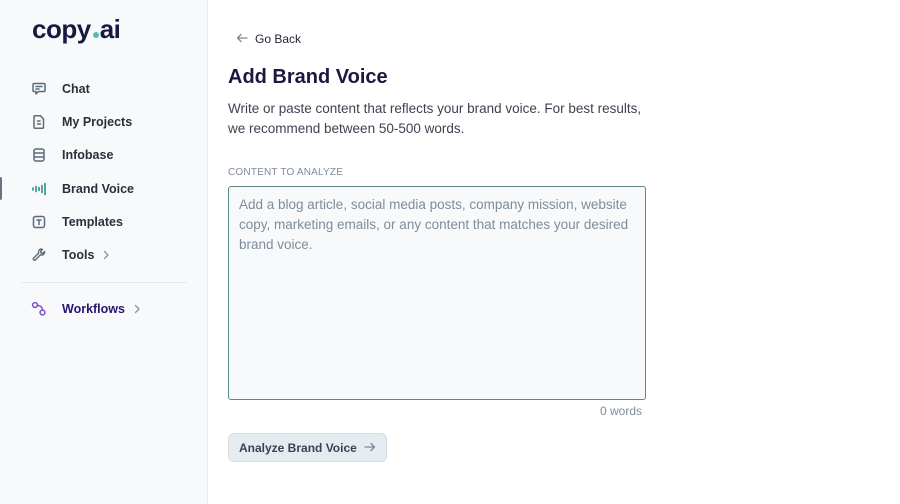 The height and width of the screenshot is (504, 900). I want to click on sidebar-item-my-projects: My Projects, so click(103, 121).